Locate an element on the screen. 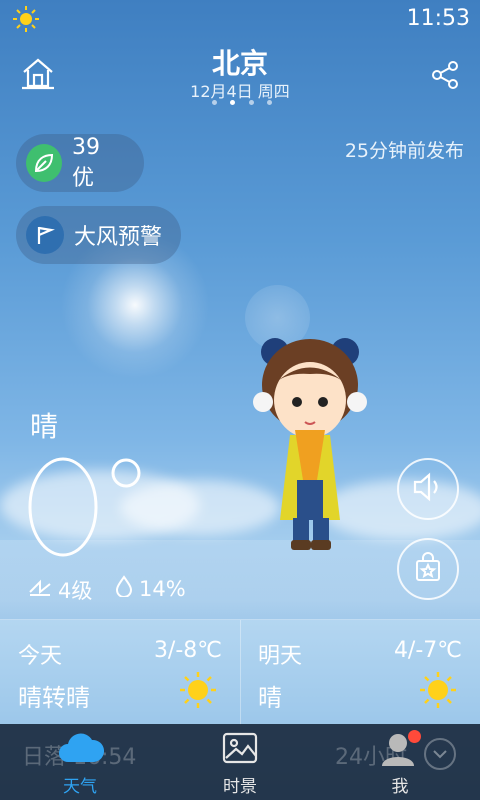 The image size is (480, 800). flag-icon is located at coordinates (45, 235).